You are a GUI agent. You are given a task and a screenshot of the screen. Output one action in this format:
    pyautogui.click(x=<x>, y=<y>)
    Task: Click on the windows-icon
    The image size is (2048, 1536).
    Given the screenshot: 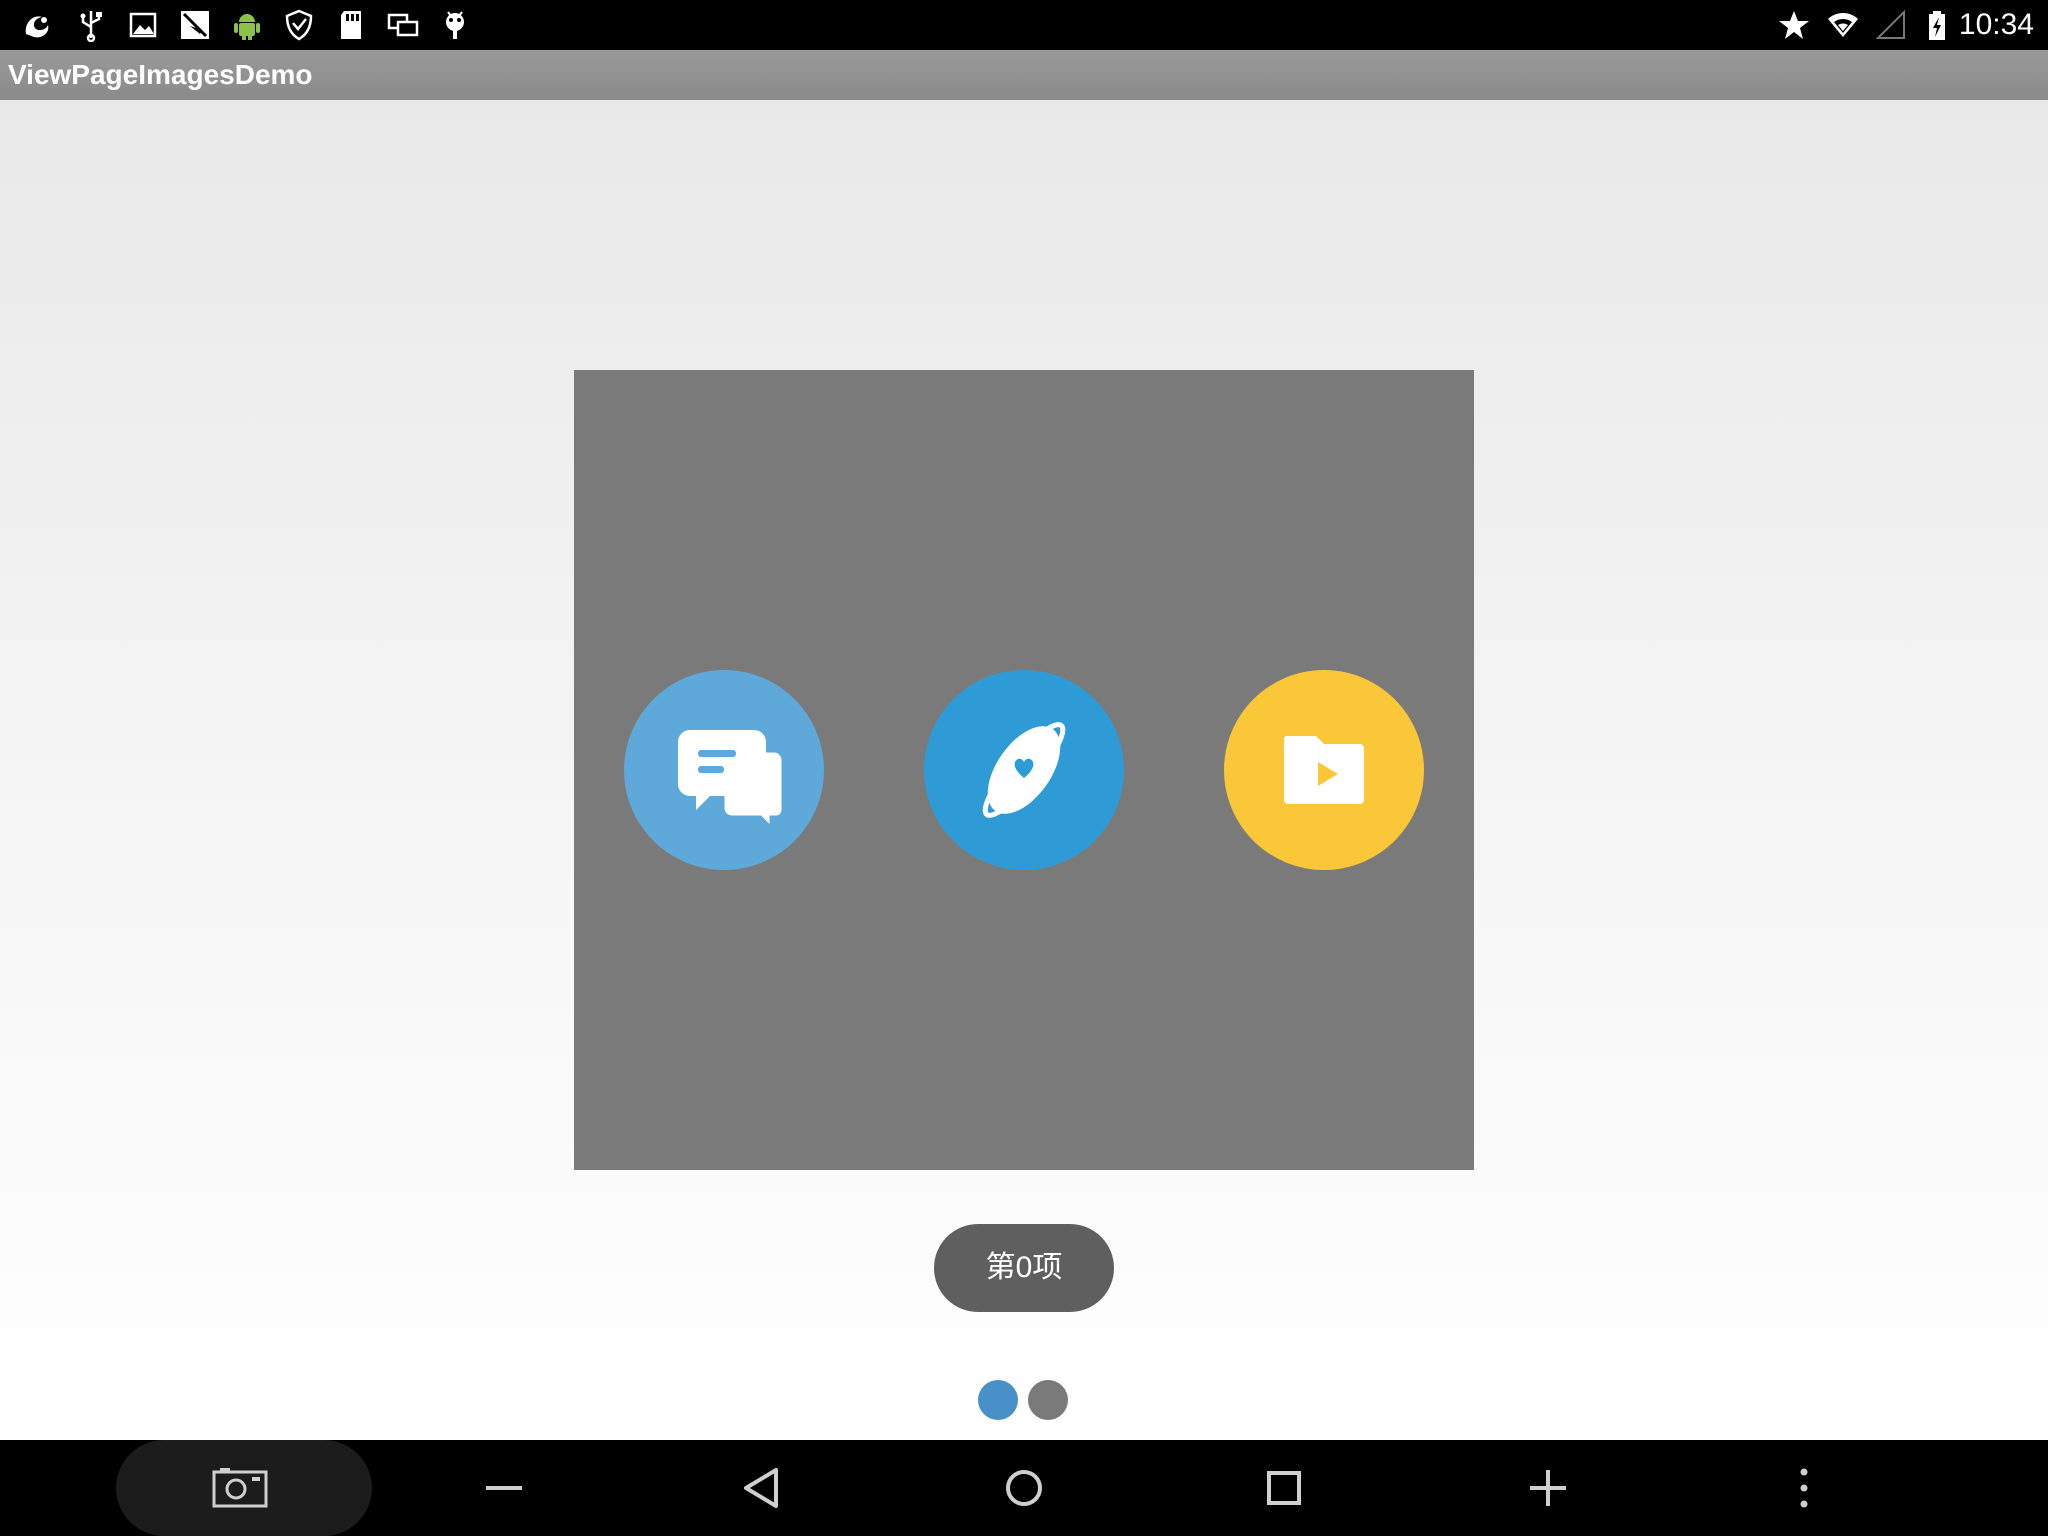 What is the action you would take?
    pyautogui.click(x=403, y=25)
    